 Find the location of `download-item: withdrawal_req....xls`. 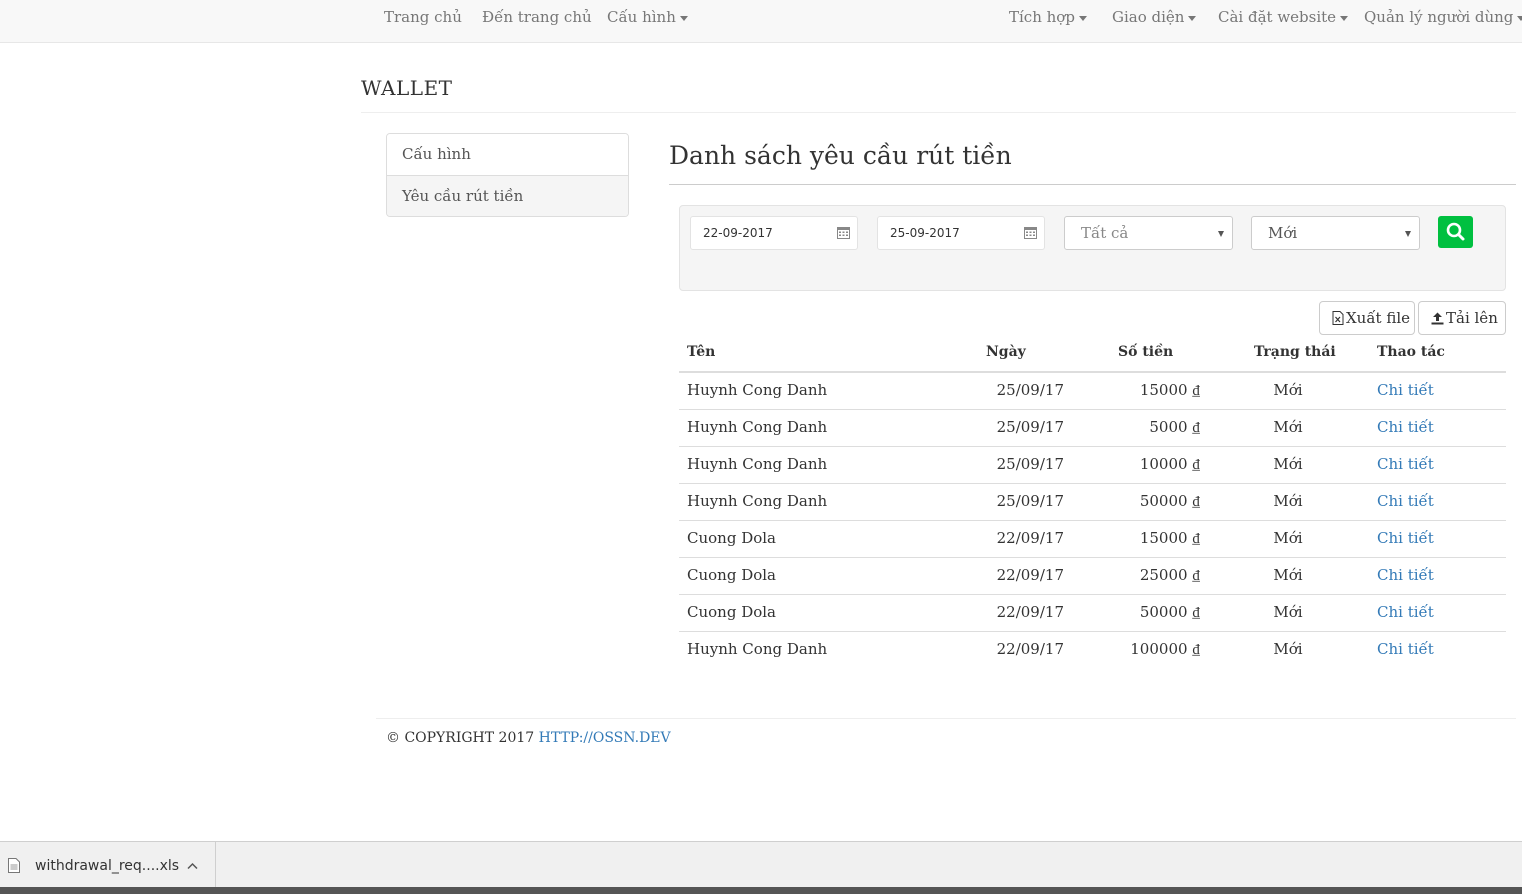

download-item: withdrawal_req....xls is located at coordinates (108, 867).